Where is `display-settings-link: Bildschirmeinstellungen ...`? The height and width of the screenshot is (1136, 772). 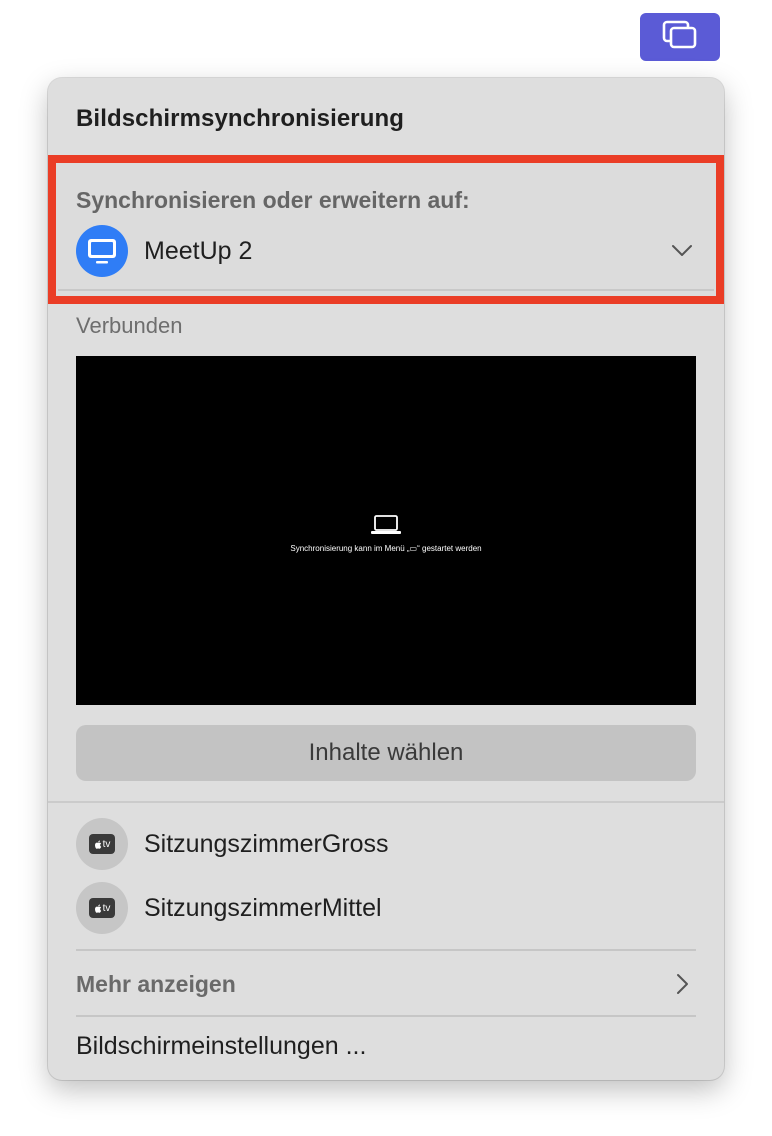 display-settings-link: Bildschirmeinstellungen ... is located at coordinates (221, 1046).